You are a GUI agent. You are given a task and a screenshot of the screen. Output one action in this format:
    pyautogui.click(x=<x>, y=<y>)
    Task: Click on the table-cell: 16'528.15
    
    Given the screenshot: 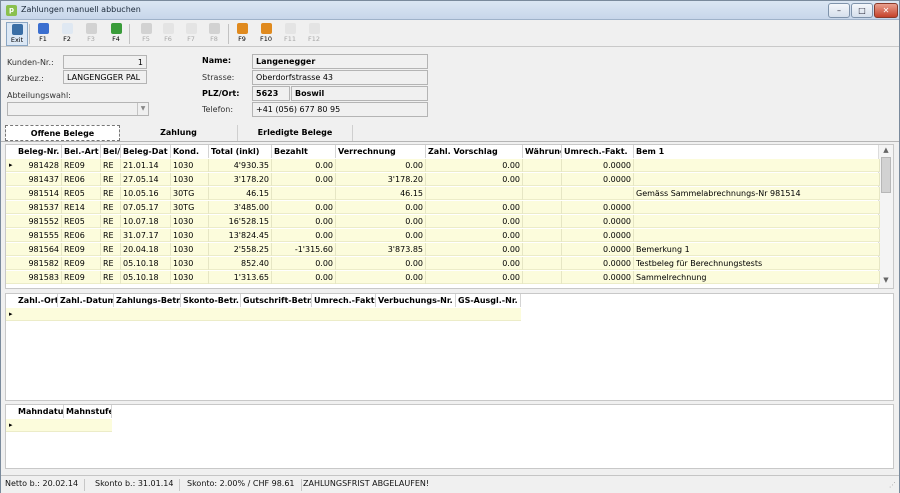 What is the action you would take?
    pyautogui.click(x=240, y=221)
    